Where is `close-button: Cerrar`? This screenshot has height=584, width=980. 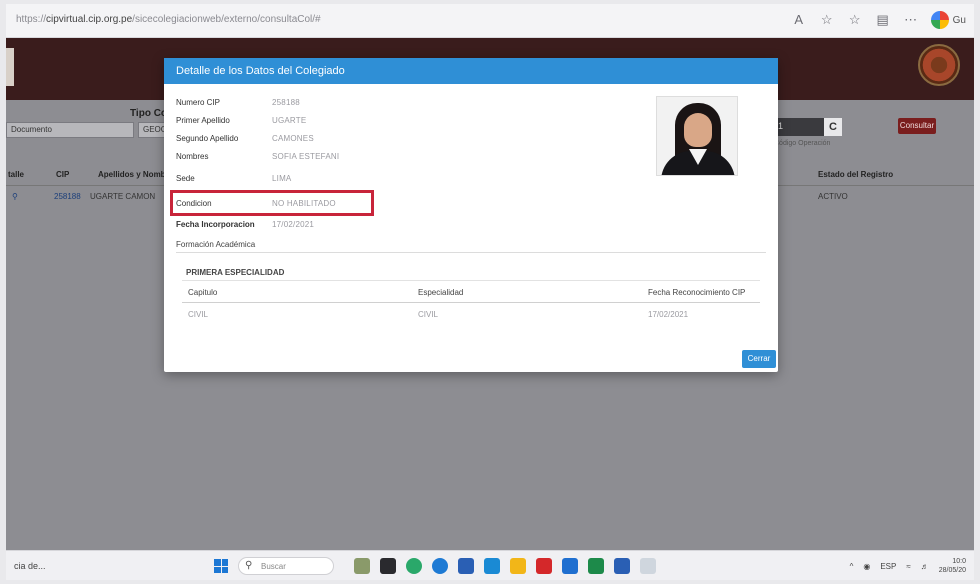 close-button: Cerrar is located at coordinates (759, 359).